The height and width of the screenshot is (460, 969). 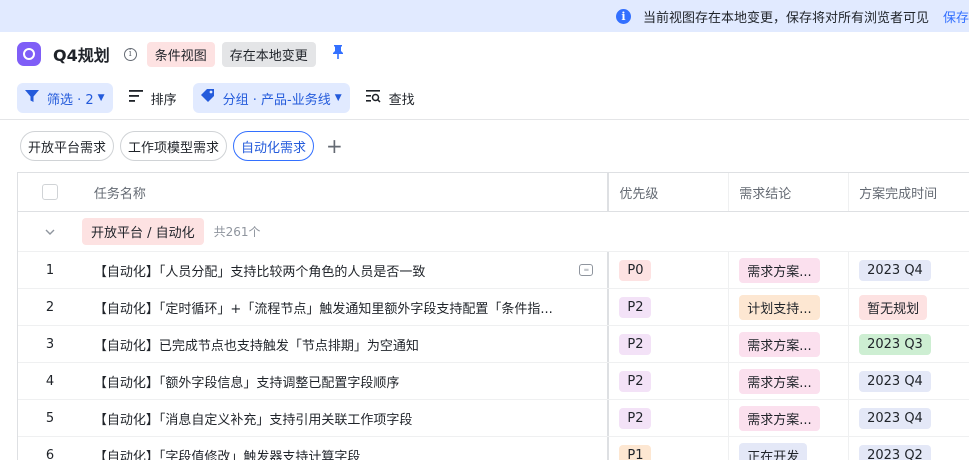 I want to click on view-type-tag: 条件视图, so click(x=180, y=54).